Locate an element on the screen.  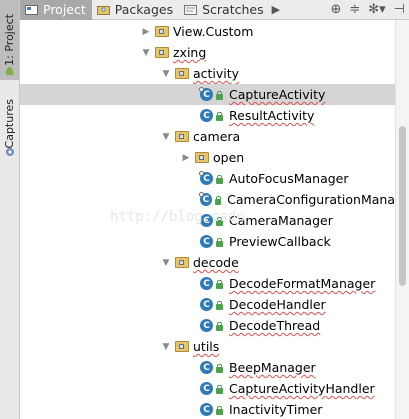
tree-item-label: DecodeFormatManager is located at coordinates (302, 283).